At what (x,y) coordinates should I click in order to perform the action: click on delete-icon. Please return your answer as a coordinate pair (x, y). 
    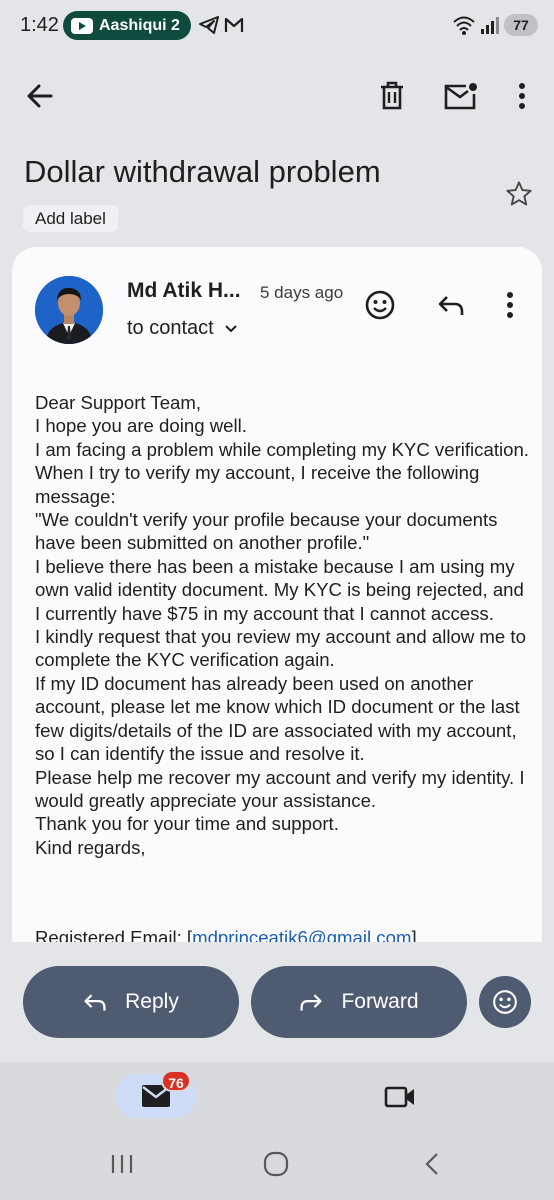
    Looking at the image, I should click on (392, 95).